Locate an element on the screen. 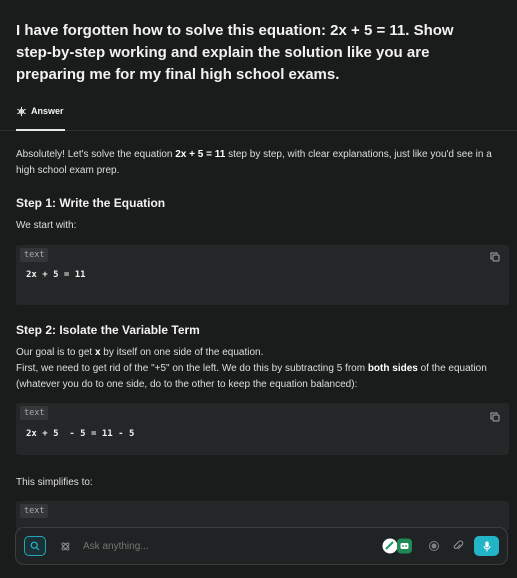  search-mode-button is located at coordinates (35, 546).